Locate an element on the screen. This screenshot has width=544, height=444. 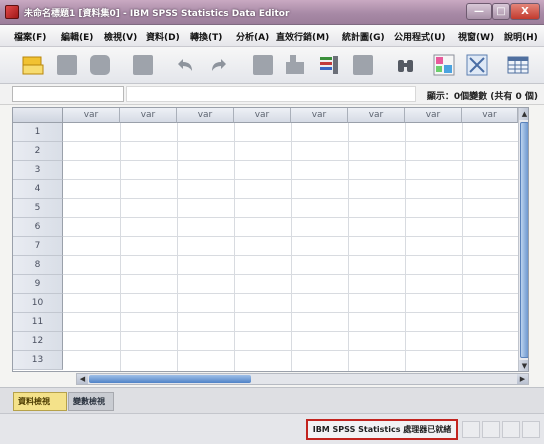
horizontal-scroll-thumb is located at coordinates (170, 379).